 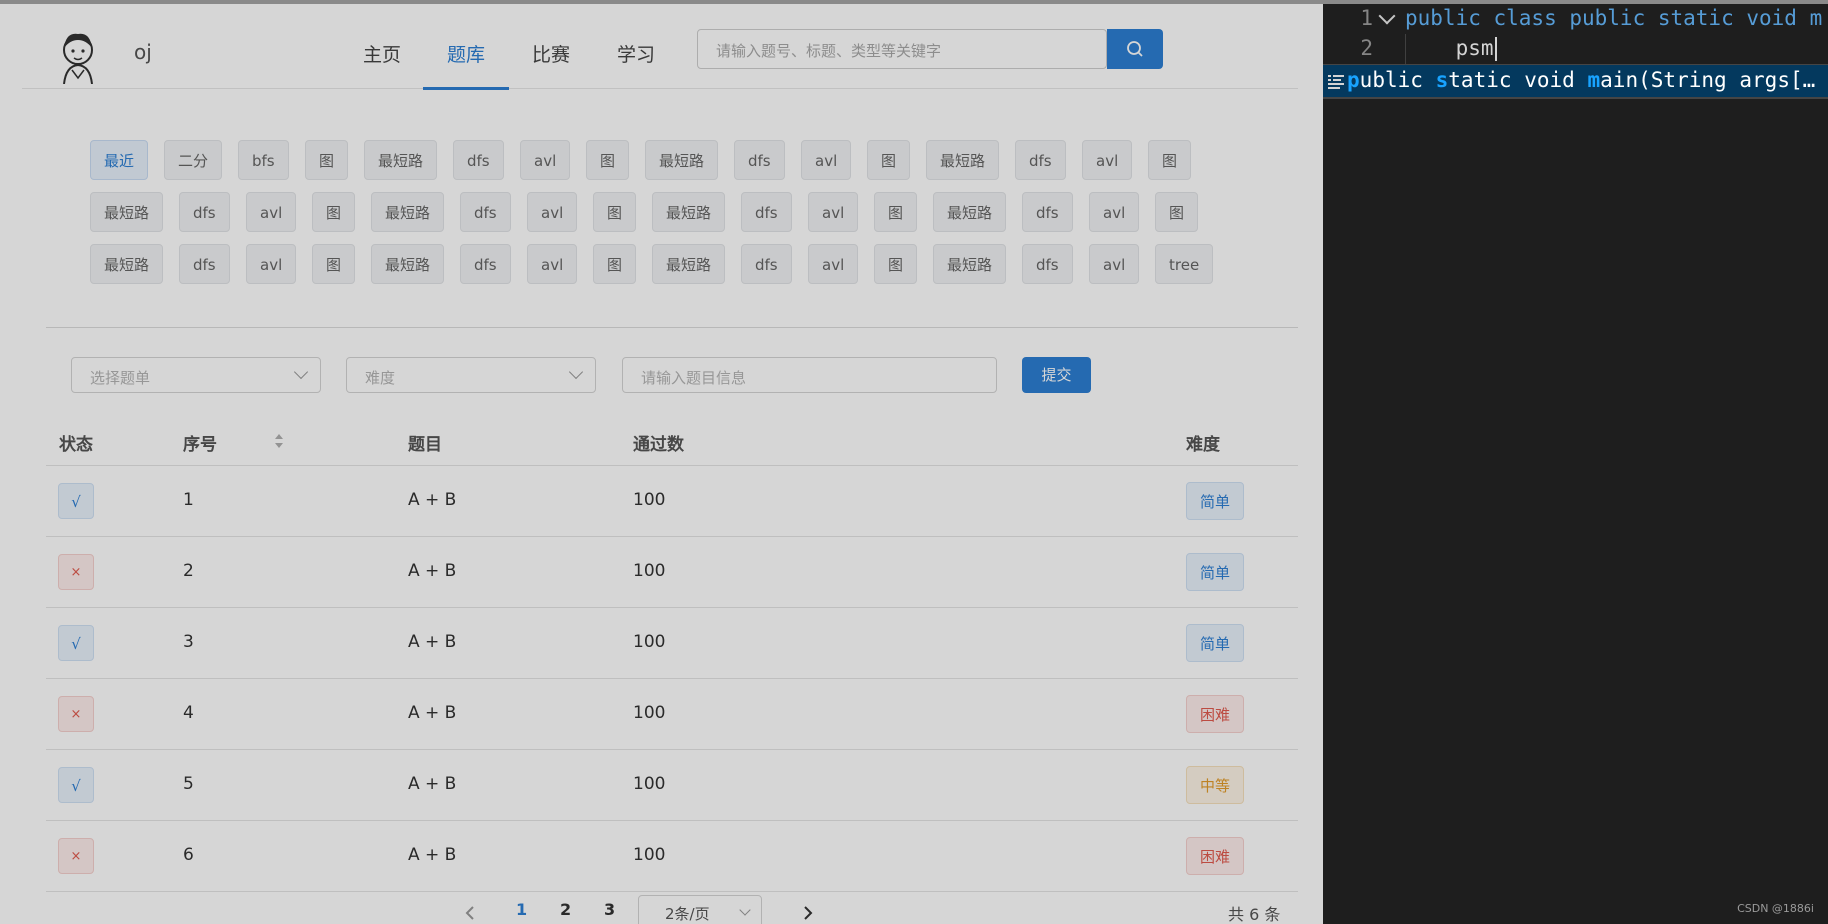 I want to click on search-button, so click(x=1135, y=49).